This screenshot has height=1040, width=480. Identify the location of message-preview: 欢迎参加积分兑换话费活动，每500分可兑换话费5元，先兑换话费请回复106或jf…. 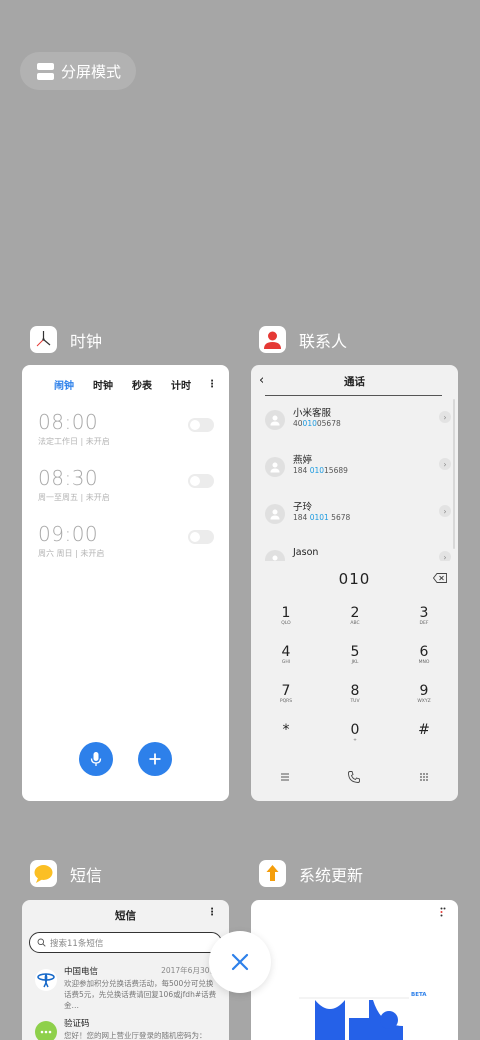
(140, 994).